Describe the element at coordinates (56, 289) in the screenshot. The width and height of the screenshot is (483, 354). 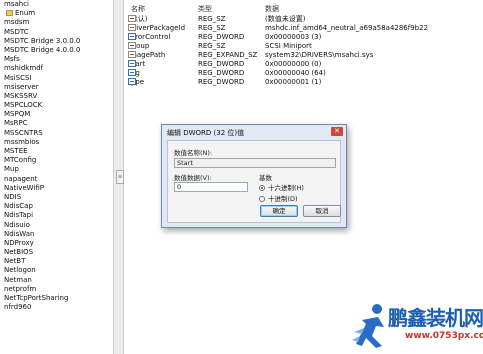
I see `tree-item: netprofm` at that location.